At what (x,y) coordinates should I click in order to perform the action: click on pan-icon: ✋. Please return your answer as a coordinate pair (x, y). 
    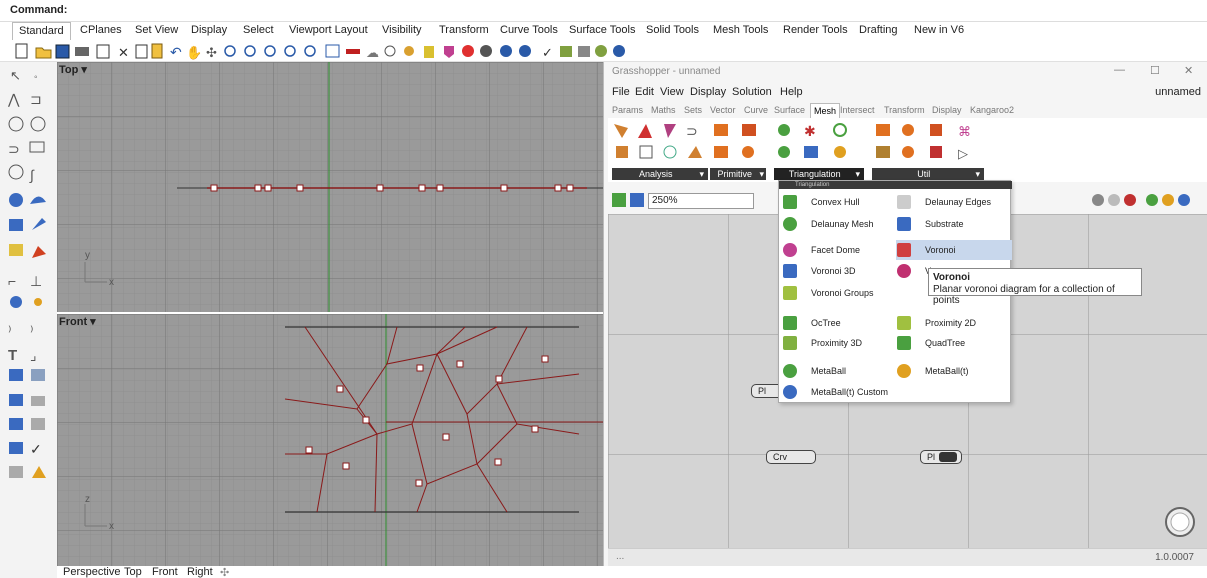
    Looking at the image, I should click on (194, 52).